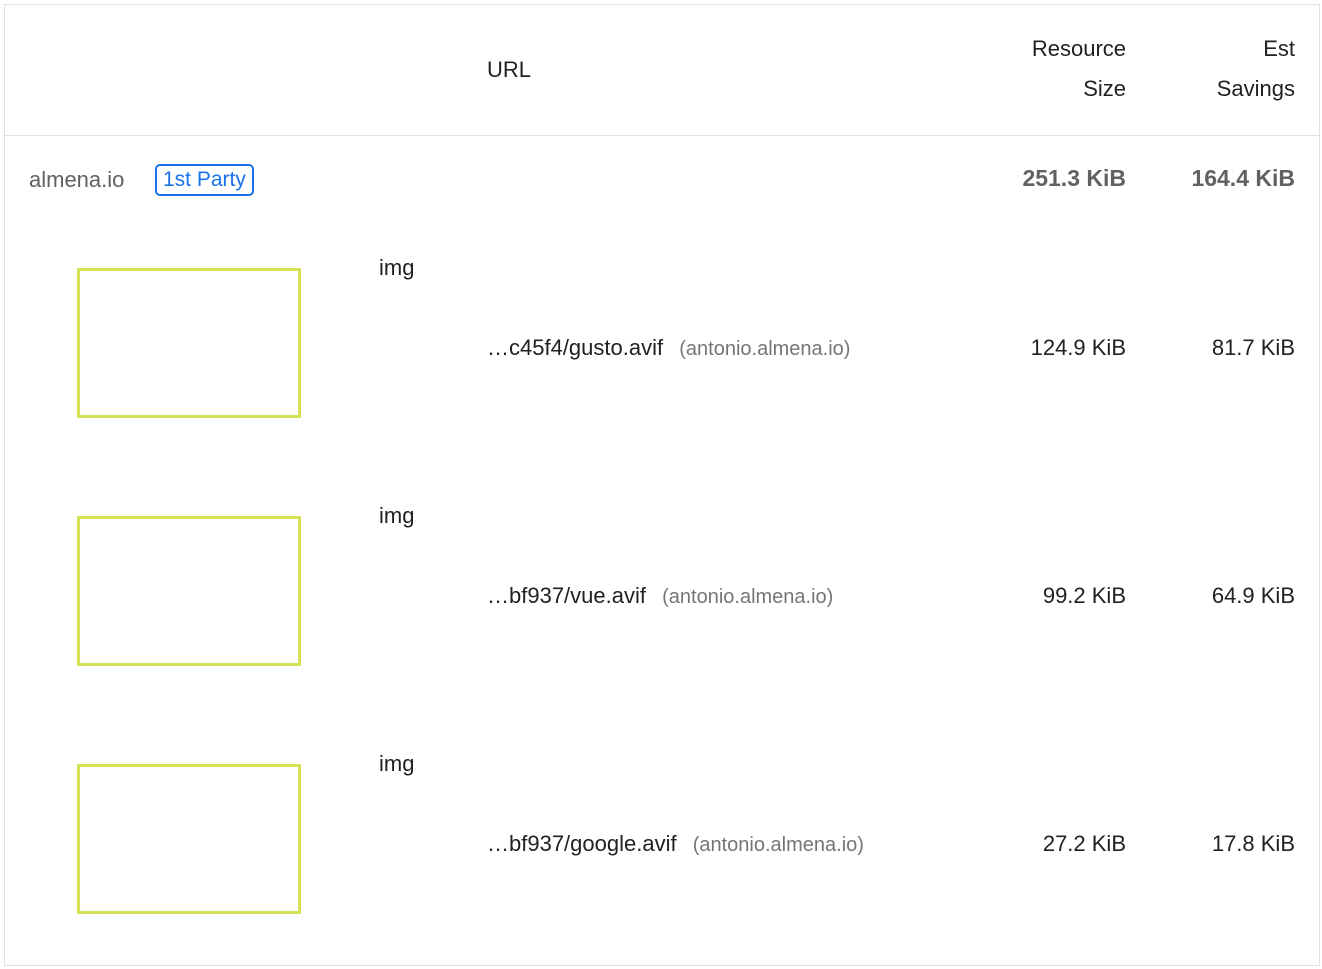  Describe the element at coordinates (1078, 347) in the screenshot. I see `resource-size: 124.9 KiB` at that location.